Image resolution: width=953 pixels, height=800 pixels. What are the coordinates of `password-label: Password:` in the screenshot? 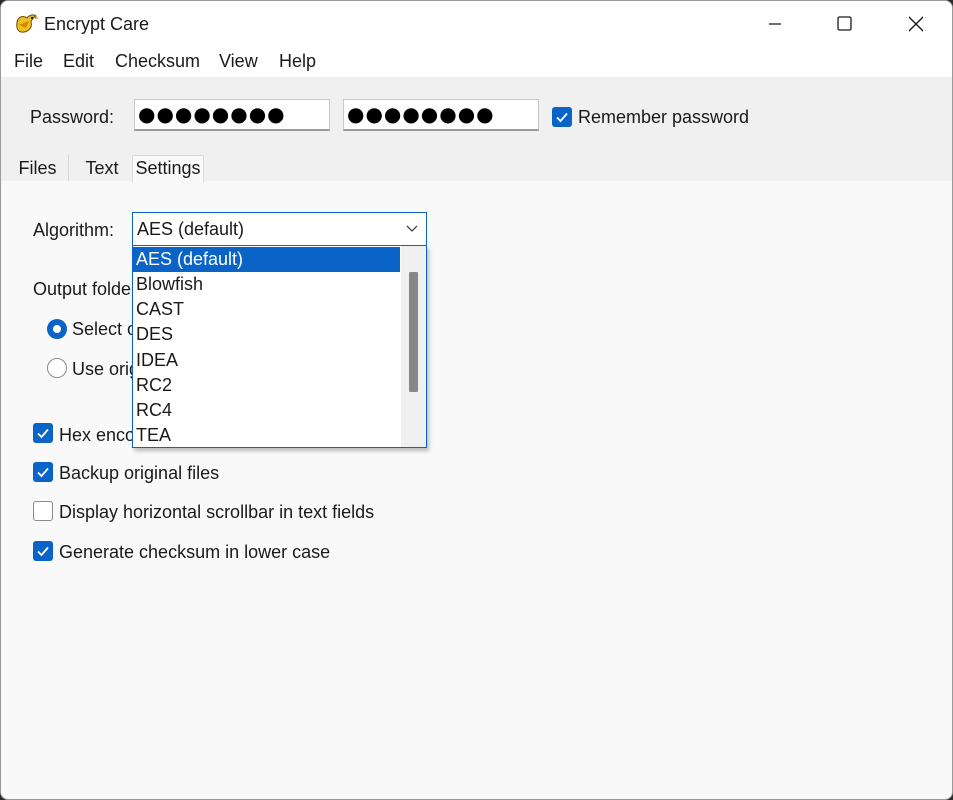 It's located at (72, 117).